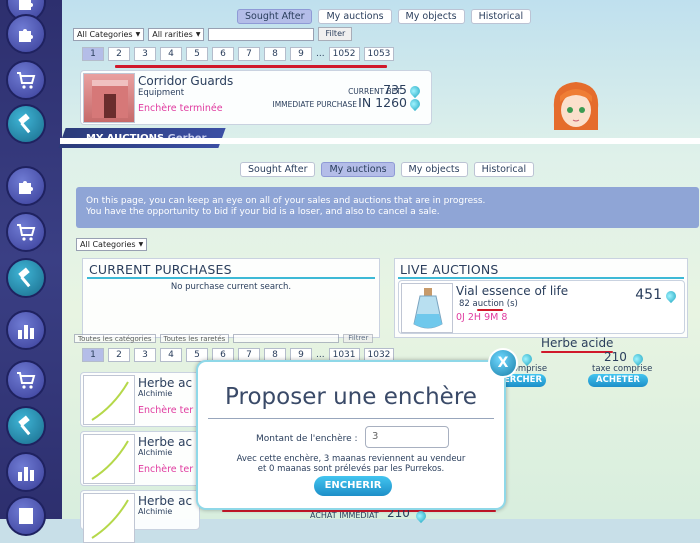 The image size is (700, 543). I want to click on amount-input: 3, so click(407, 437).